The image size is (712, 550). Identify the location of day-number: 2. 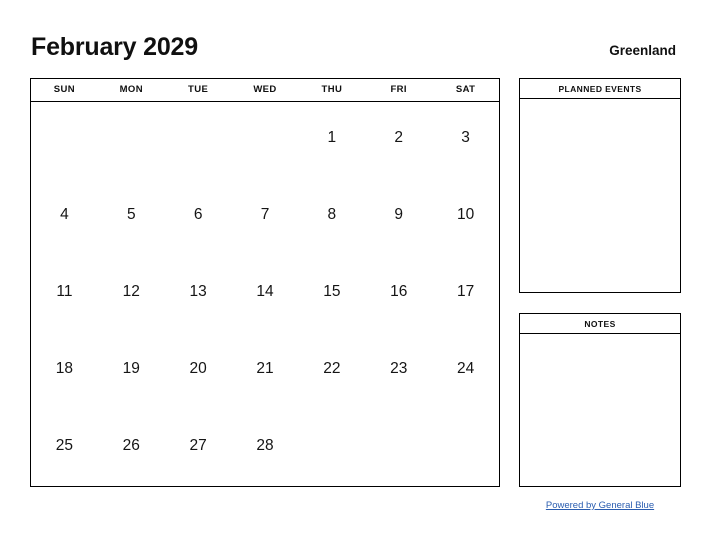
(399, 138).